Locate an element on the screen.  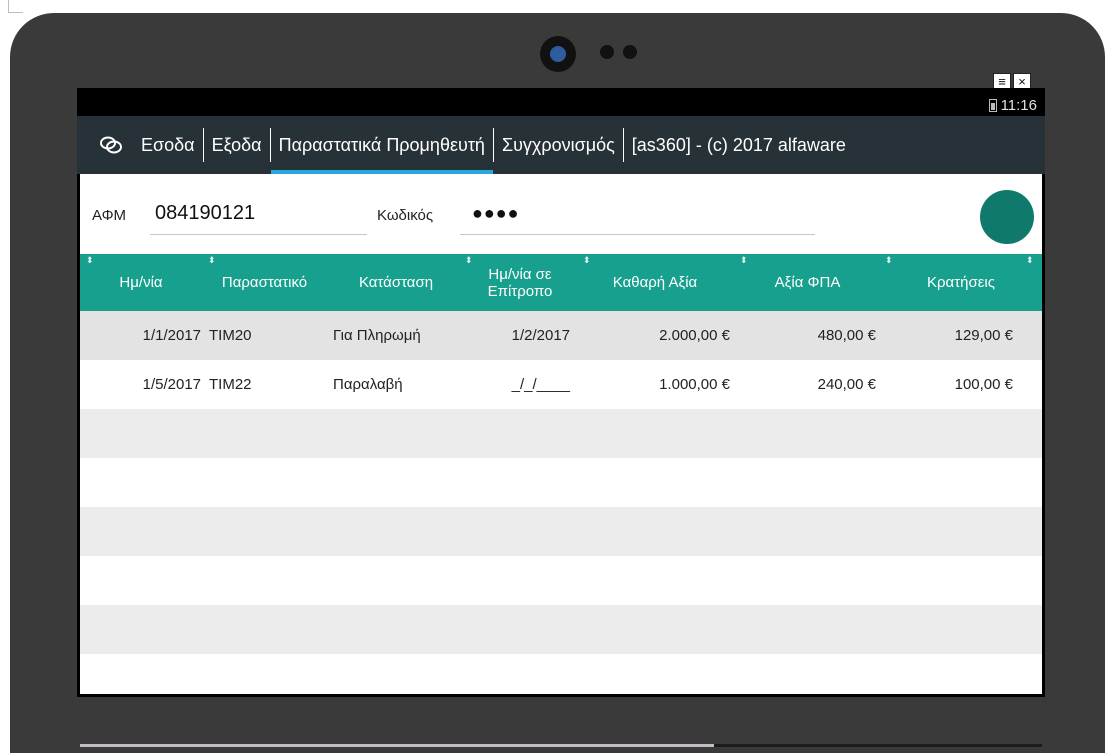
cell-document: TIM20 is located at coordinates (230, 335).